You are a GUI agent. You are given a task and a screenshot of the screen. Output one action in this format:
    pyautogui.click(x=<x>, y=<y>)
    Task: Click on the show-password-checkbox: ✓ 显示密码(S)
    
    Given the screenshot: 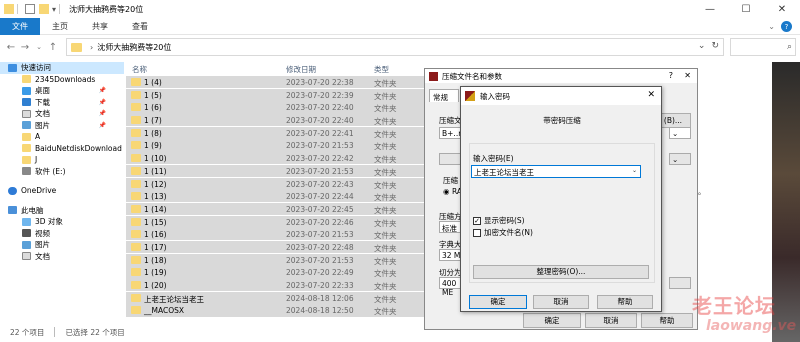 What is the action you would take?
    pyautogui.click(x=499, y=220)
    